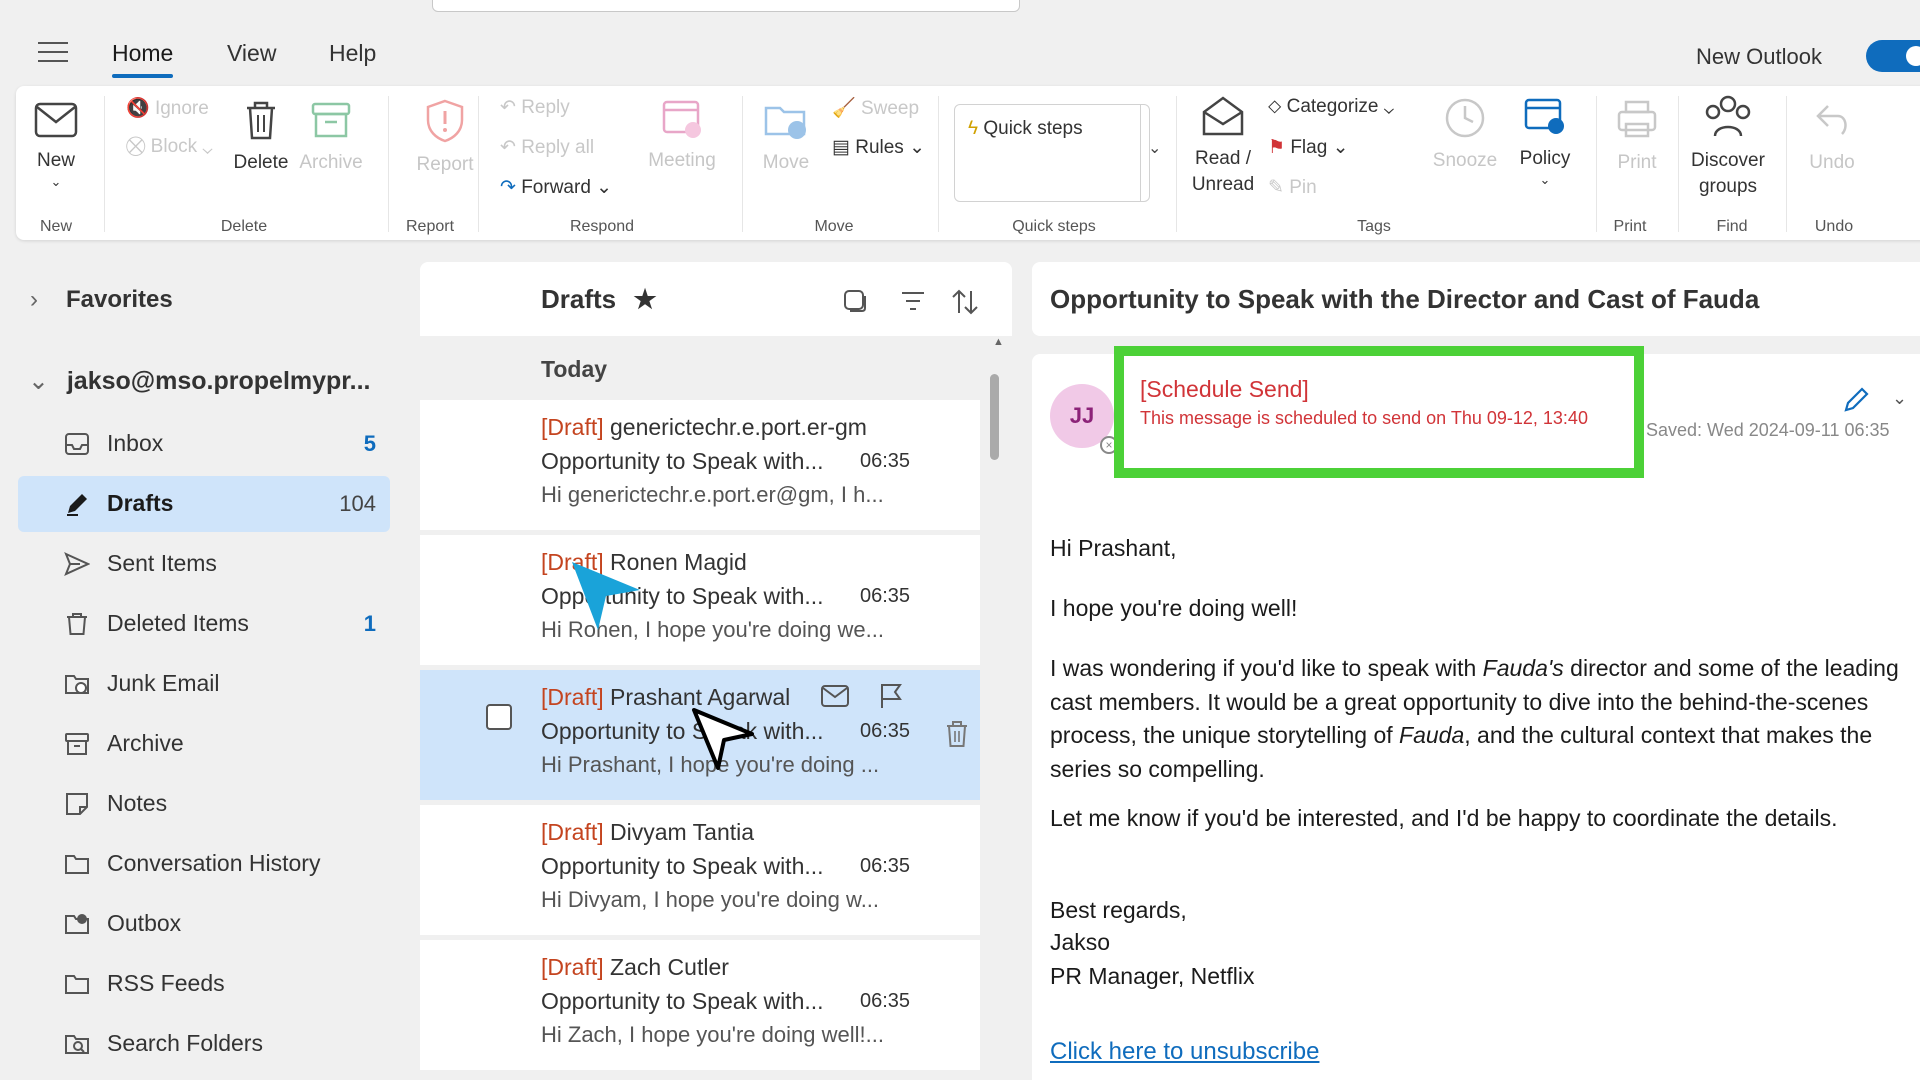  What do you see at coordinates (204, 504) in the screenshot?
I see `folder-drafts: Drafts 104` at bounding box center [204, 504].